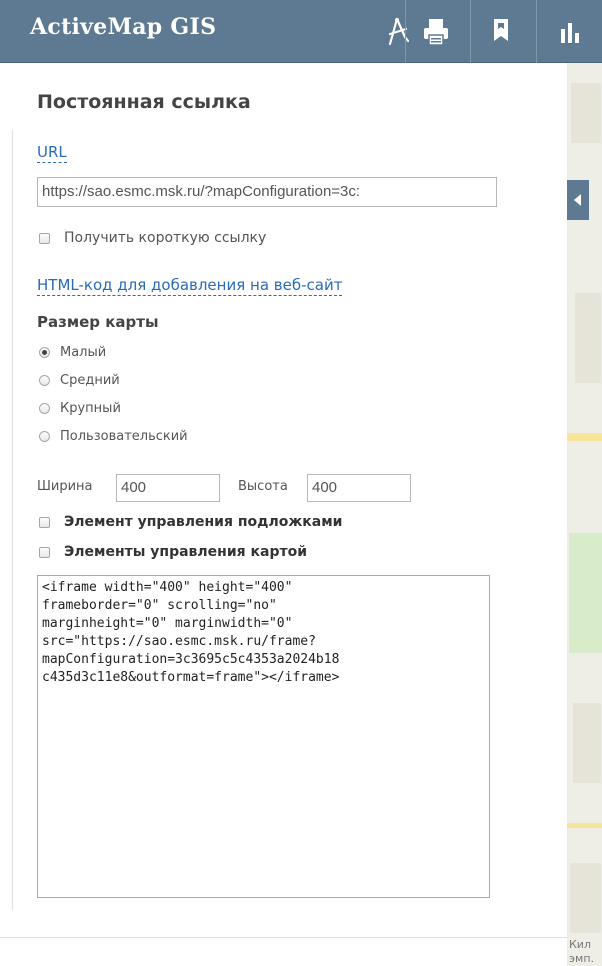 This screenshot has width=602, height=966. I want to click on width-label: Ширина, so click(65, 486).